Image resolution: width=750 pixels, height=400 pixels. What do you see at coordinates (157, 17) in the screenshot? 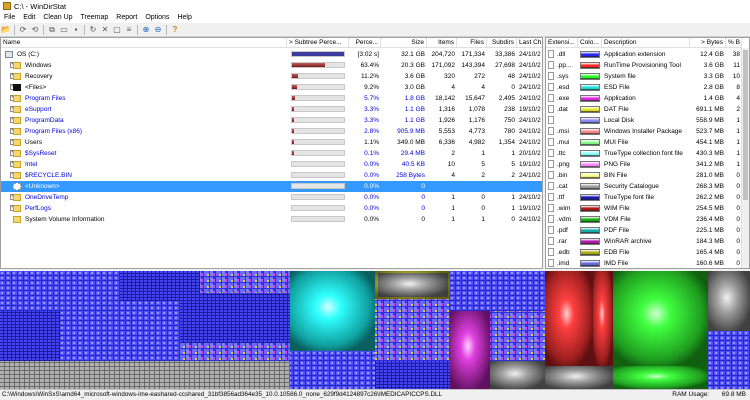
I see `menu-options: Options` at bounding box center [157, 17].